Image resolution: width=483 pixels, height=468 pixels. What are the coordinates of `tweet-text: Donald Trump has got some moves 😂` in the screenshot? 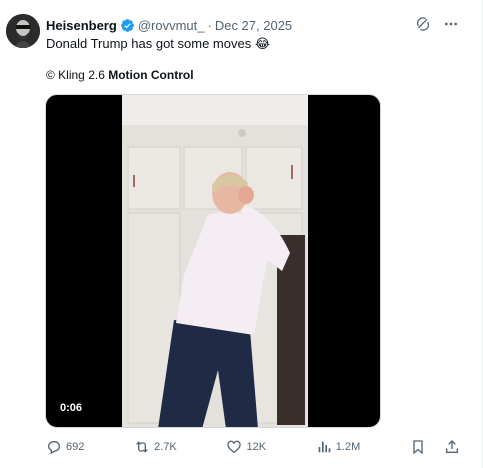 It's located at (158, 43).